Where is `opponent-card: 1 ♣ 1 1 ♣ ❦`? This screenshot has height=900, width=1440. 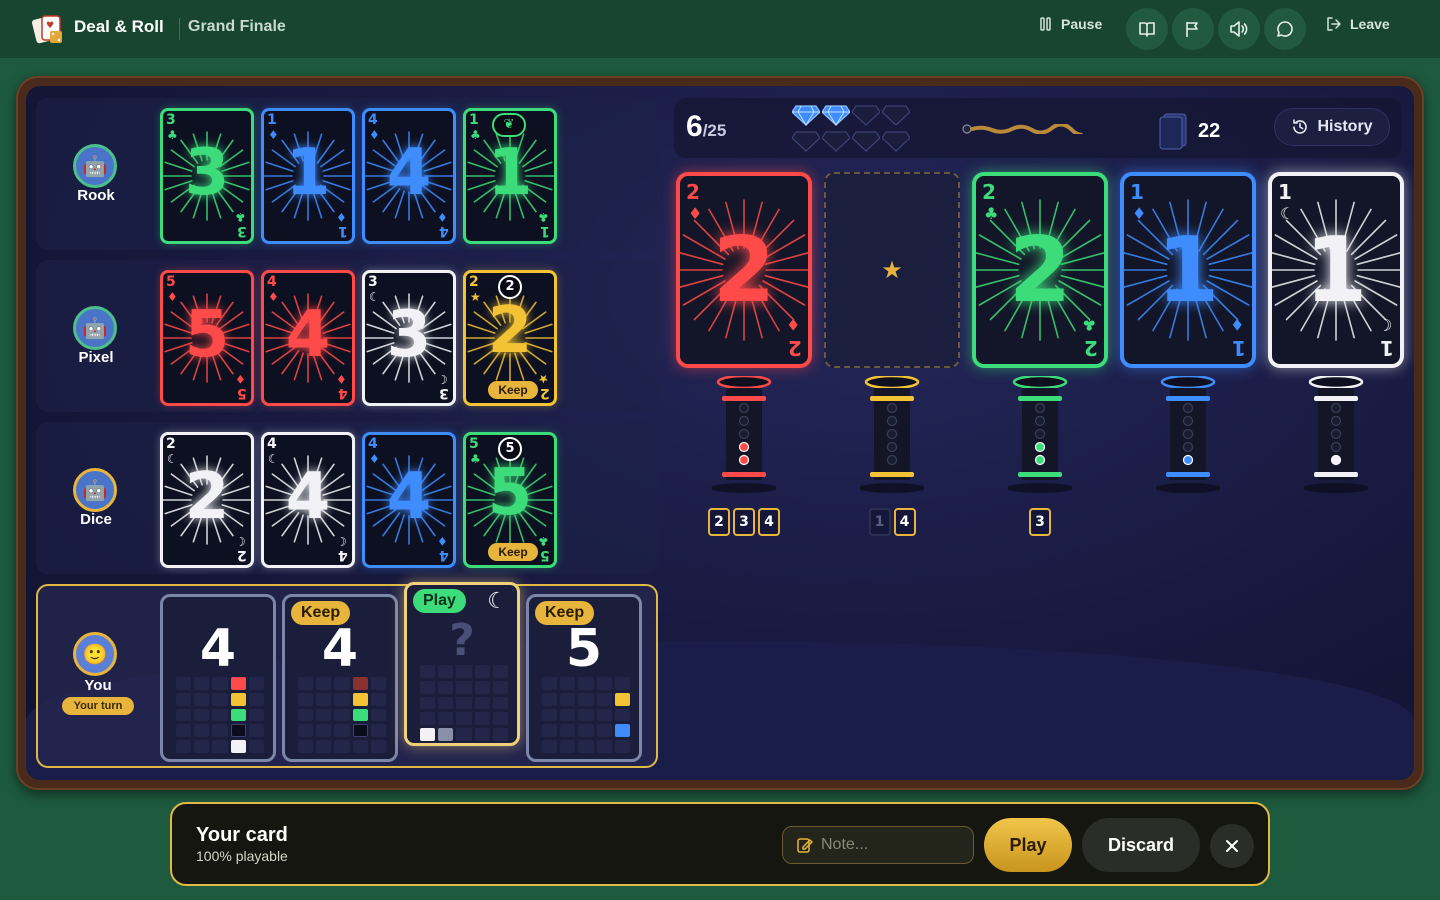 opponent-card: 1 ♣ 1 1 ♣ ❦ is located at coordinates (510, 176).